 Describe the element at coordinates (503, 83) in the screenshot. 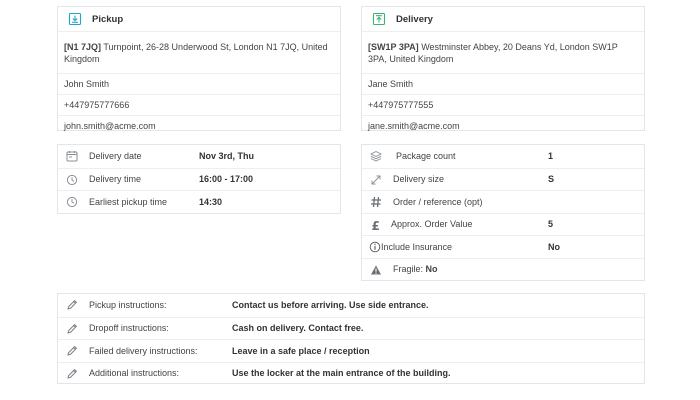

I see `delivery-name-row: Jane Smith` at that location.